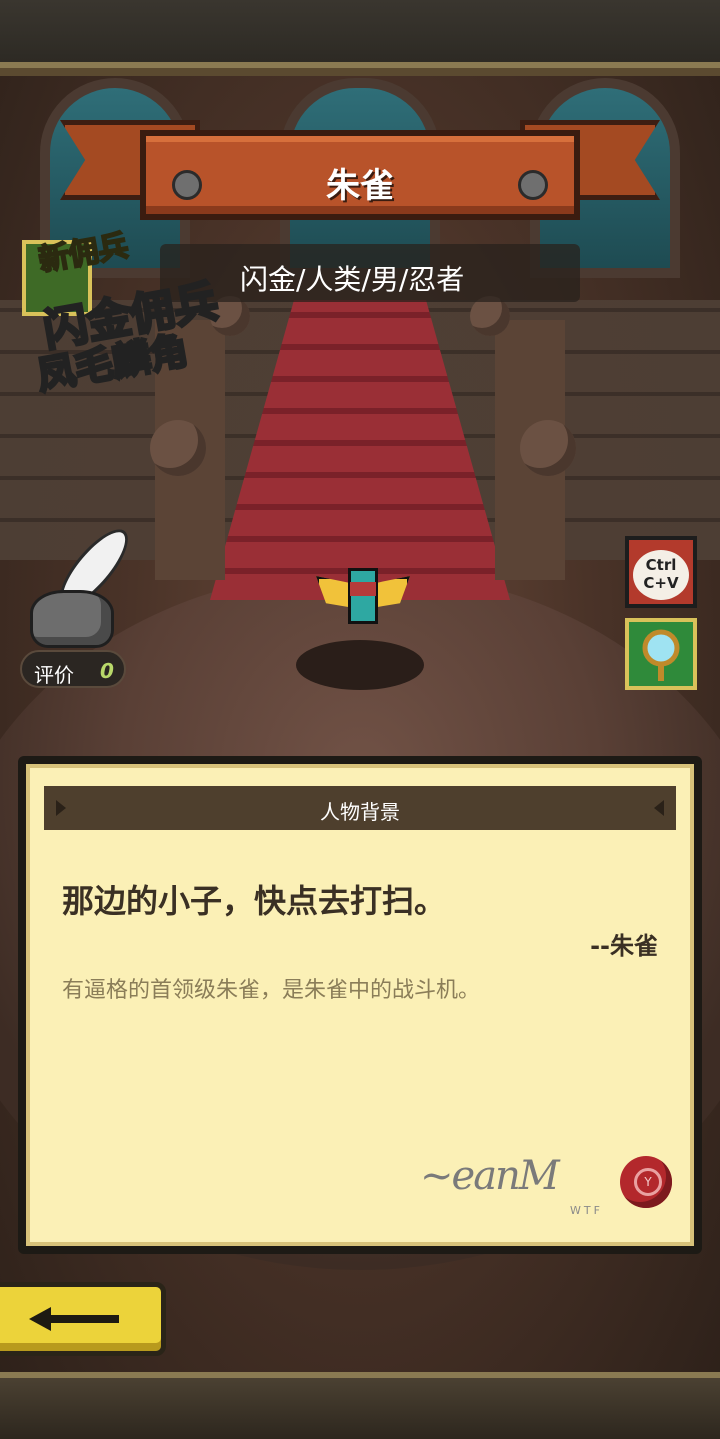  What do you see at coordinates (624, 946) in the screenshot?
I see `quote-attribution: --朱雀` at bounding box center [624, 946].